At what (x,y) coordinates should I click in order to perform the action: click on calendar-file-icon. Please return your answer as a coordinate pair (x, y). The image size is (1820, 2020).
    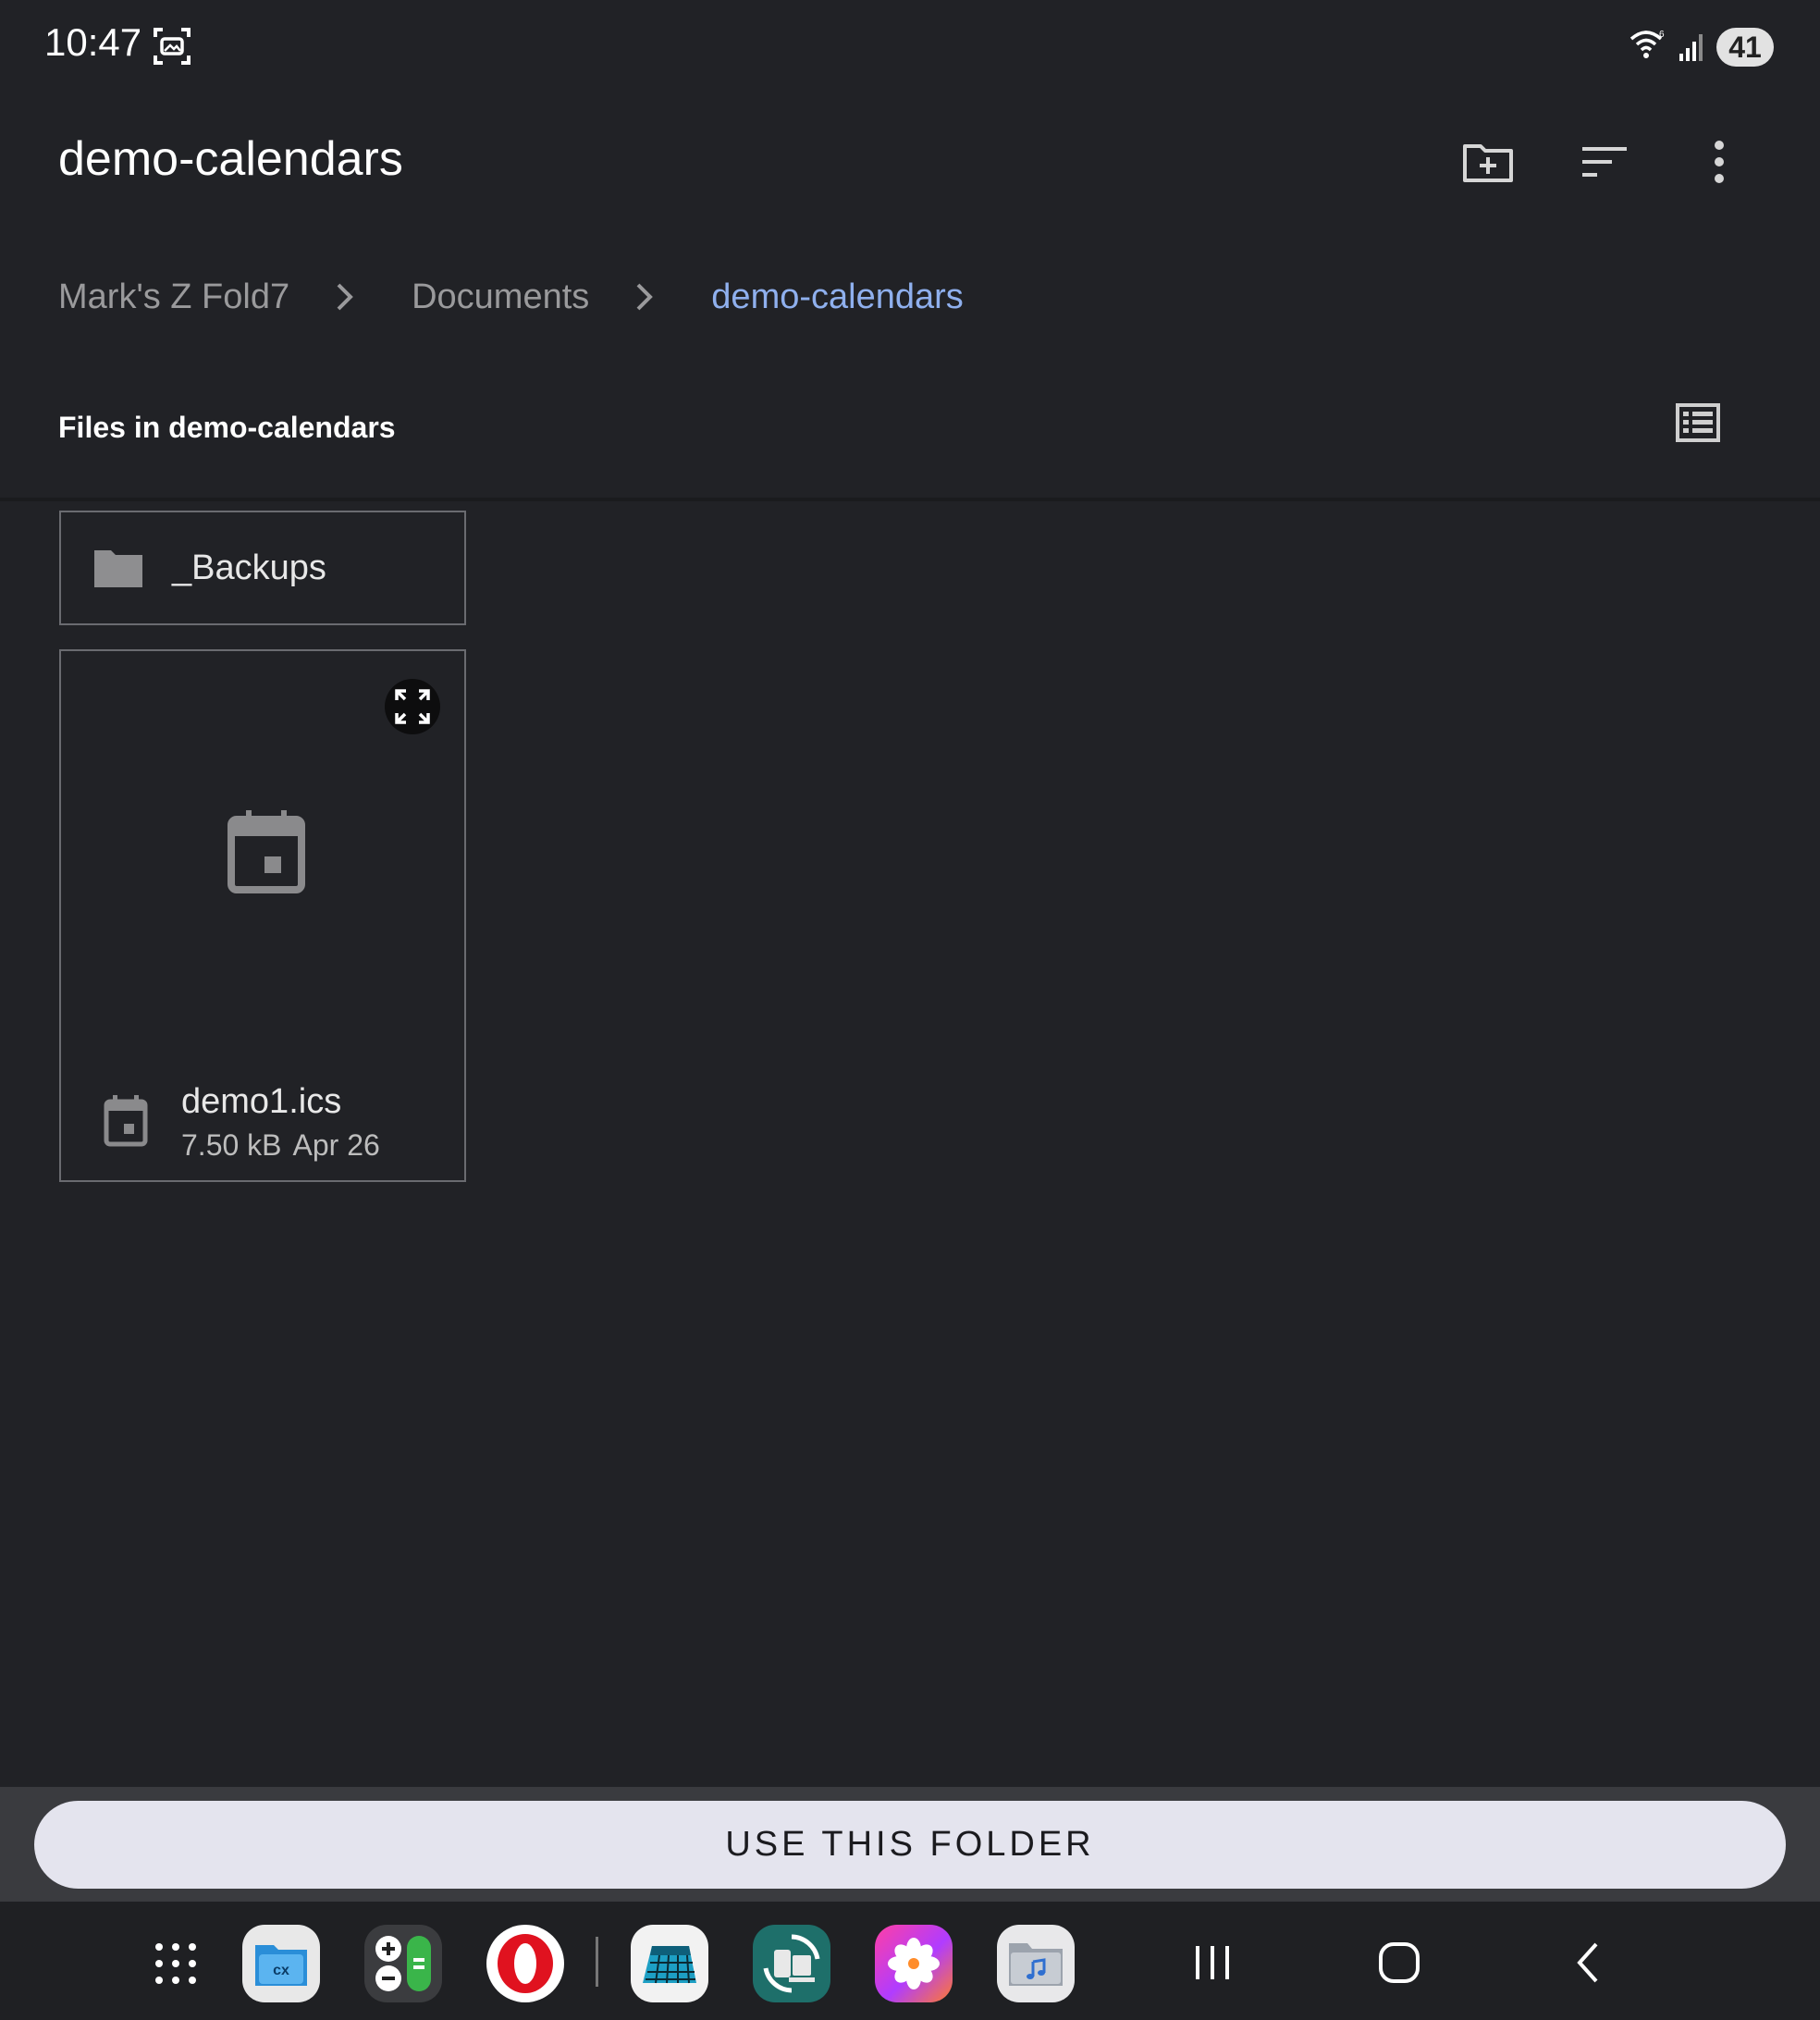
    Looking at the image, I should click on (126, 1121).